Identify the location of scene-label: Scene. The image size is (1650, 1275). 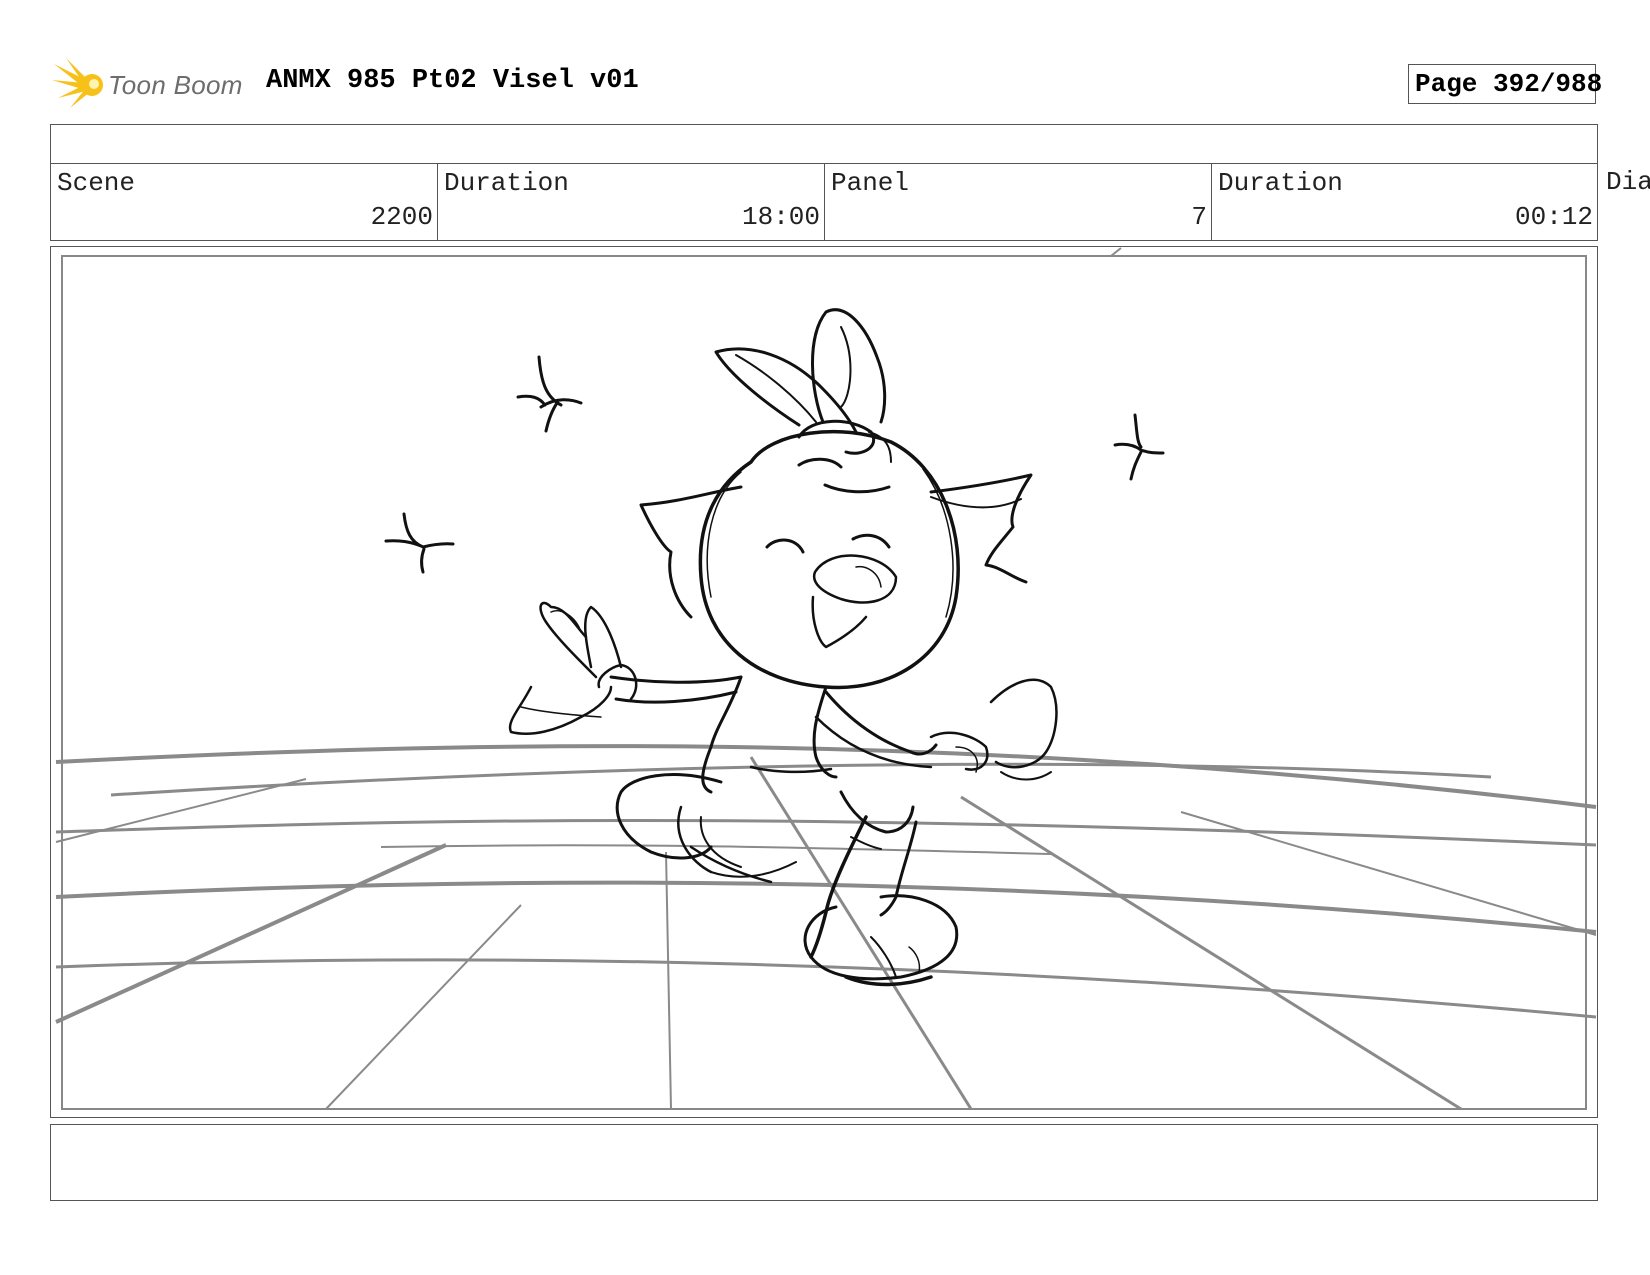
(96, 183).